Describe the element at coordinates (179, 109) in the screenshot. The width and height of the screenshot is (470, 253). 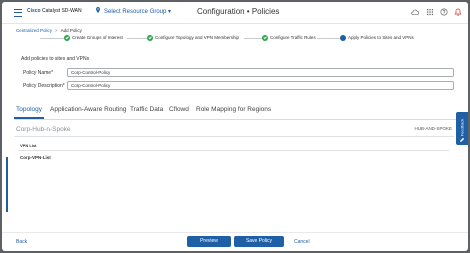
I see `tab-cflowd: Cflowd` at that location.